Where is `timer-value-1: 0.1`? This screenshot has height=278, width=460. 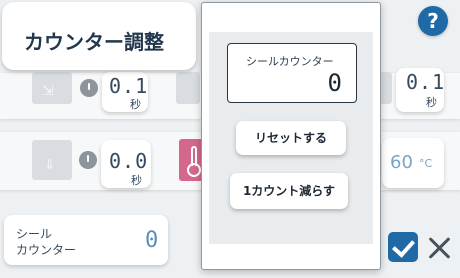 timer-value-1: 0.1 is located at coordinates (129, 86).